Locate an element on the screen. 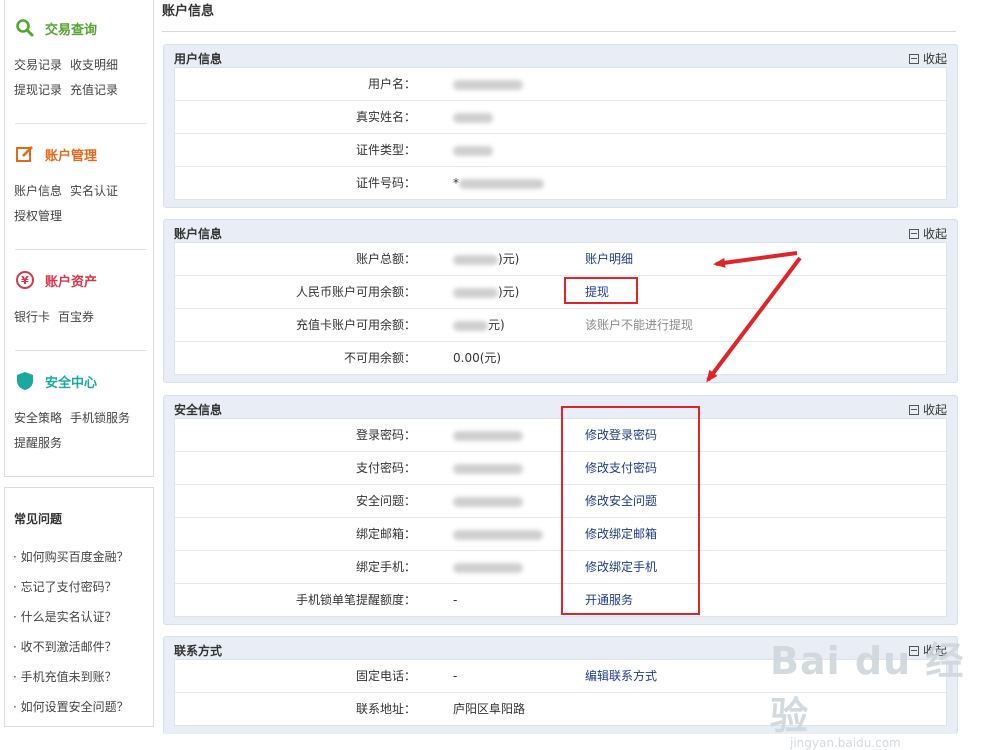 The width and height of the screenshot is (1000, 750). baidu-jingyan-watermark: Bai du 经验 jingyan.baidu.com is located at coordinates (885, 690).